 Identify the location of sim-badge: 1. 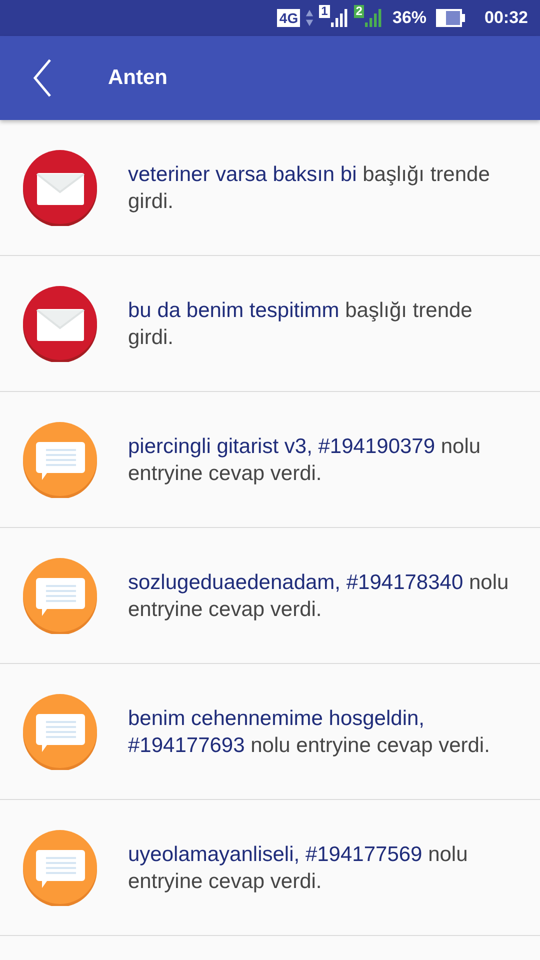
(324, 11).